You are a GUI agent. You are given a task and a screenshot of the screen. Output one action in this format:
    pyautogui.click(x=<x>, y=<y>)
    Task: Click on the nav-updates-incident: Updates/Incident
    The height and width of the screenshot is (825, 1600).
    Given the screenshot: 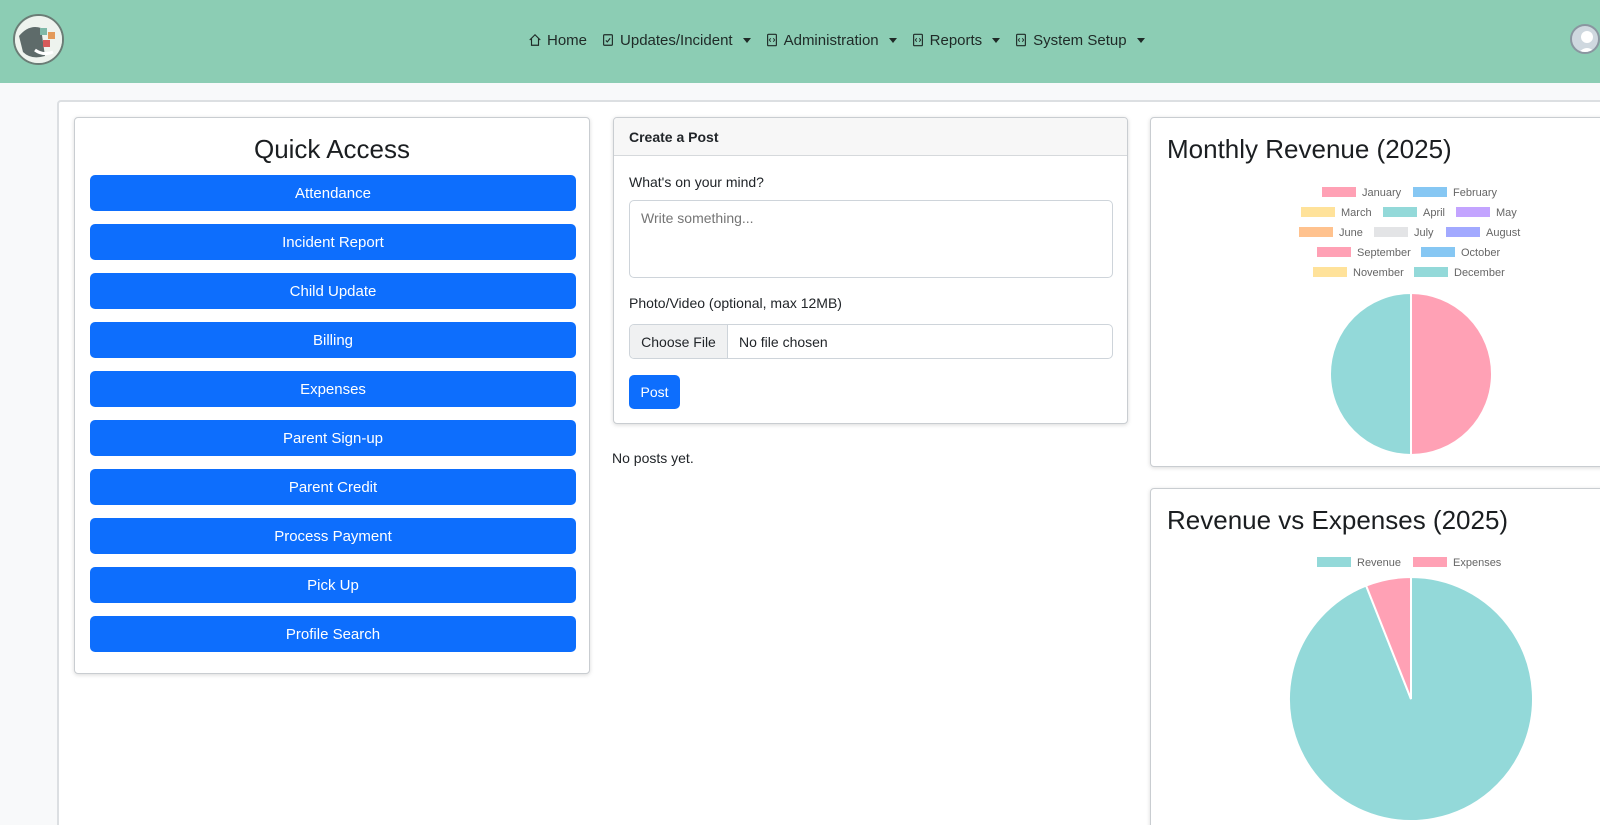 What is the action you would take?
    pyautogui.click(x=676, y=40)
    